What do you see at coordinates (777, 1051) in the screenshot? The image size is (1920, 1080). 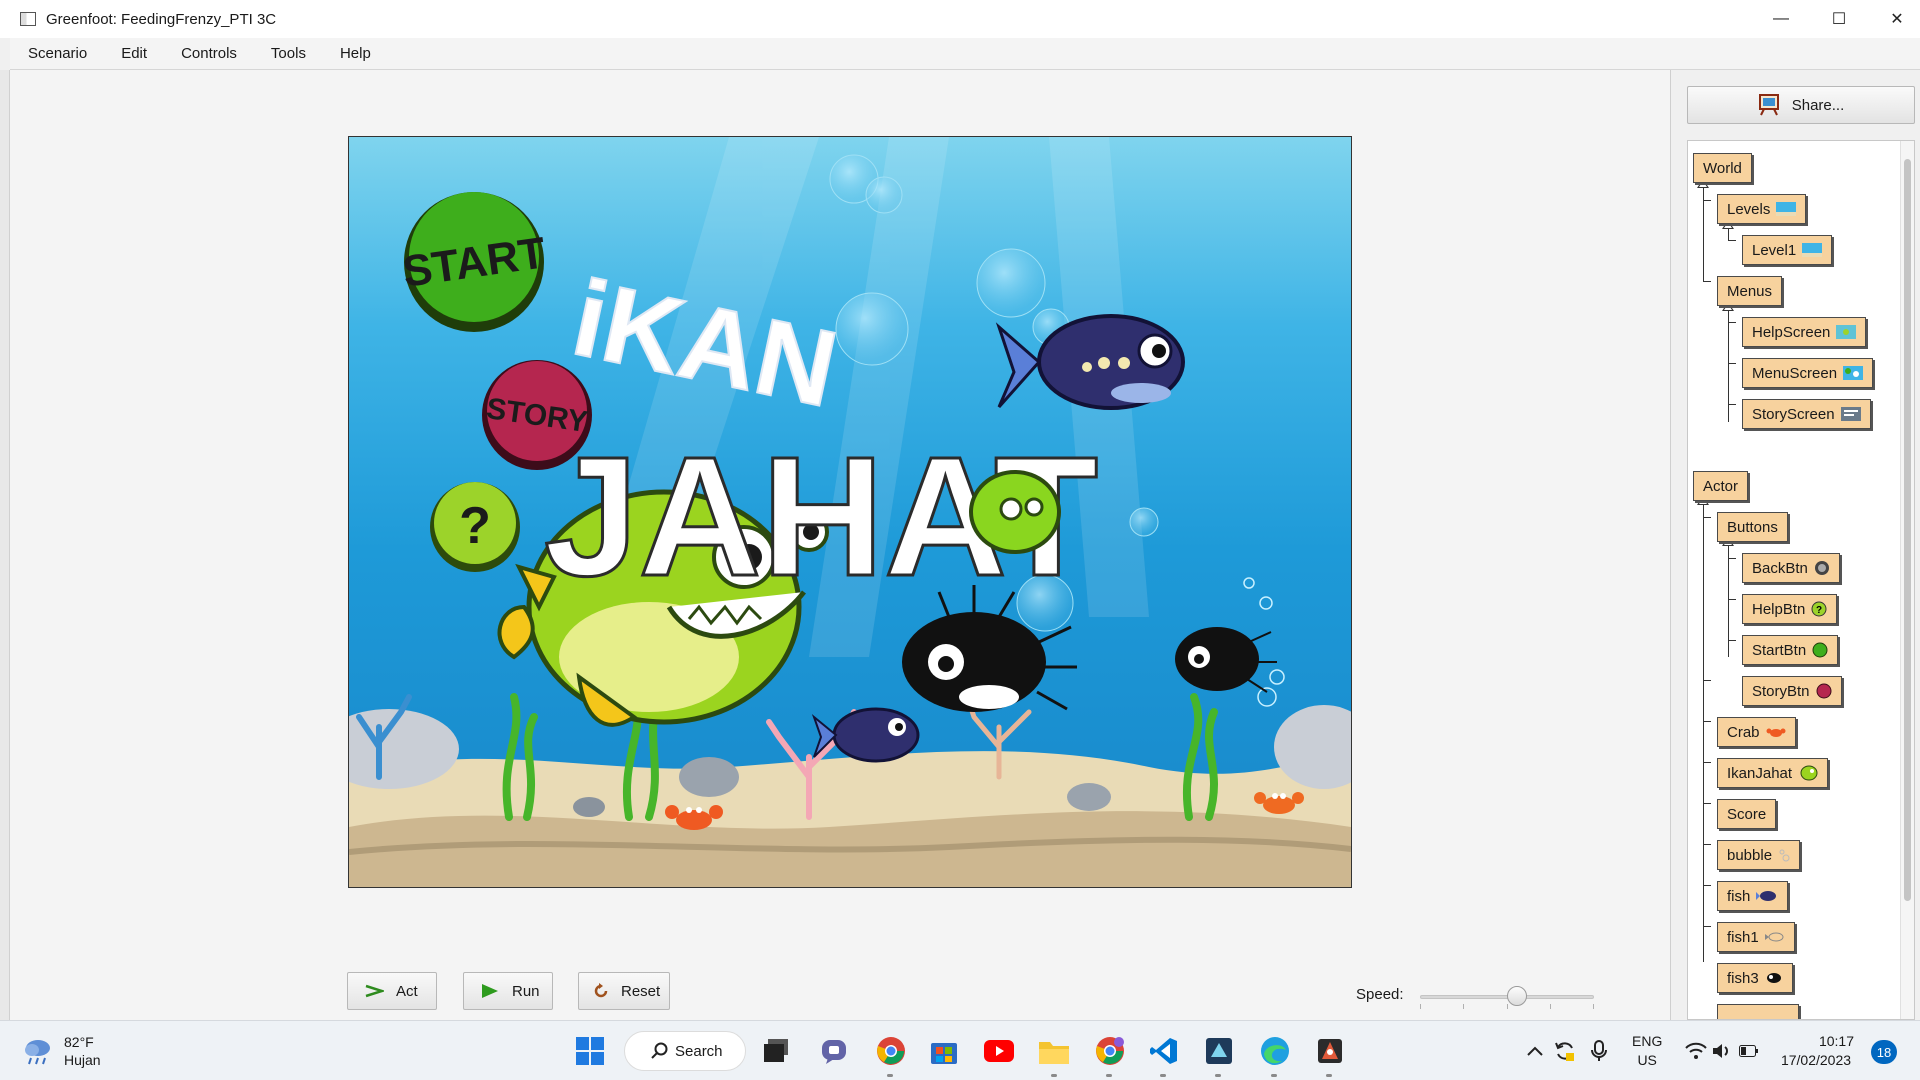 I see `task-view-icon` at bounding box center [777, 1051].